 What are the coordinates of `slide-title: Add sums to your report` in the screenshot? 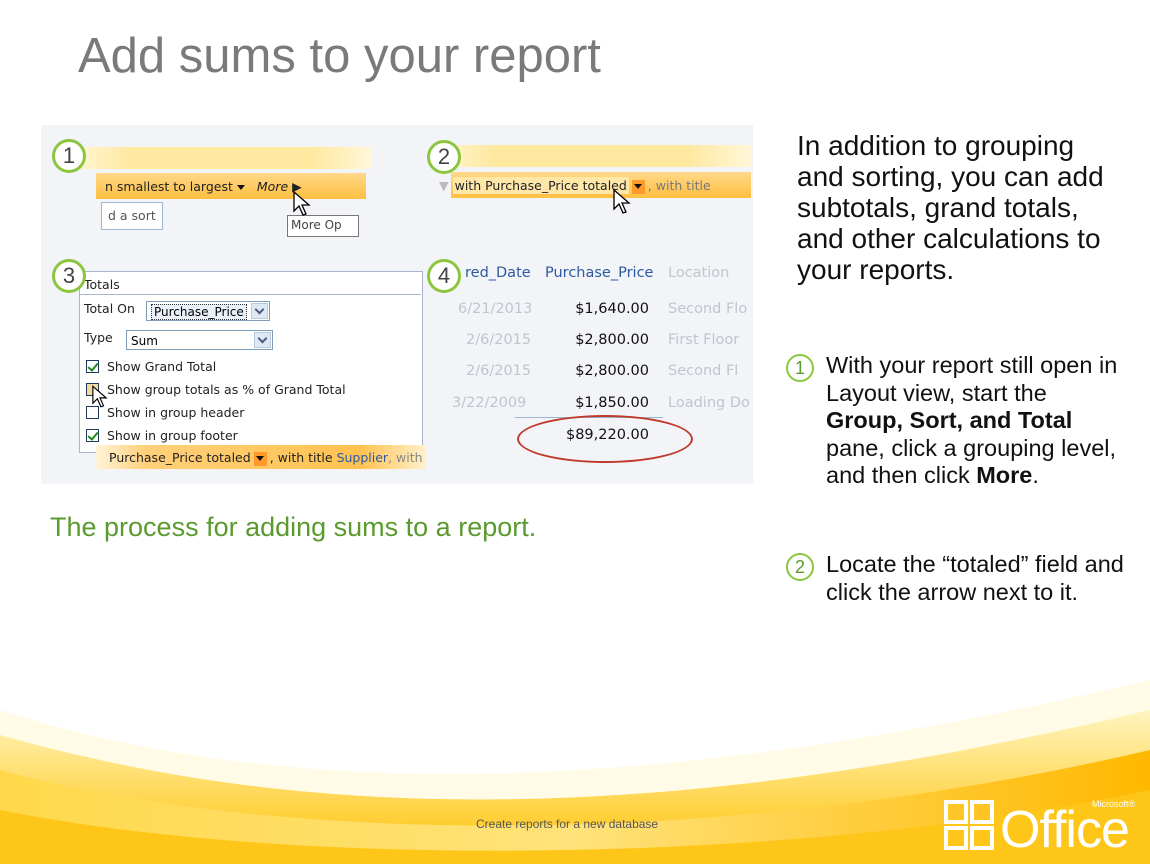 It's located at (339, 56).